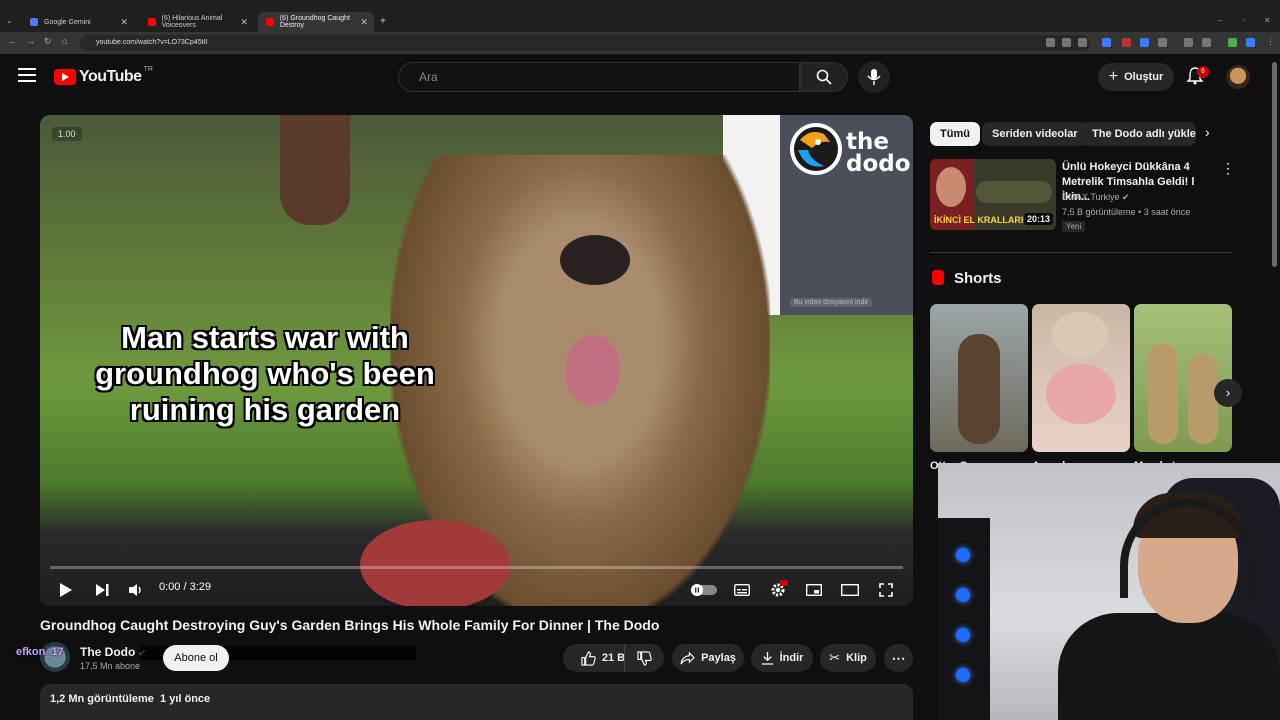 The width and height of the screenshot is (1280, 720). Describe the element at coordinates (1081, 252) in the screenshot. I see `section-divider` at that location.